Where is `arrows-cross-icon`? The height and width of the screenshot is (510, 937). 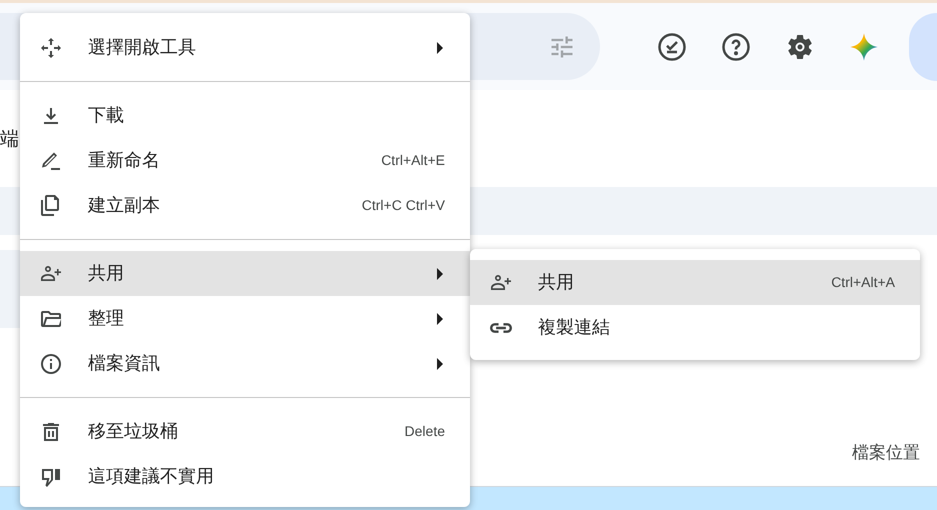 arrows-cross-icon is located at coordinates (51, 48).